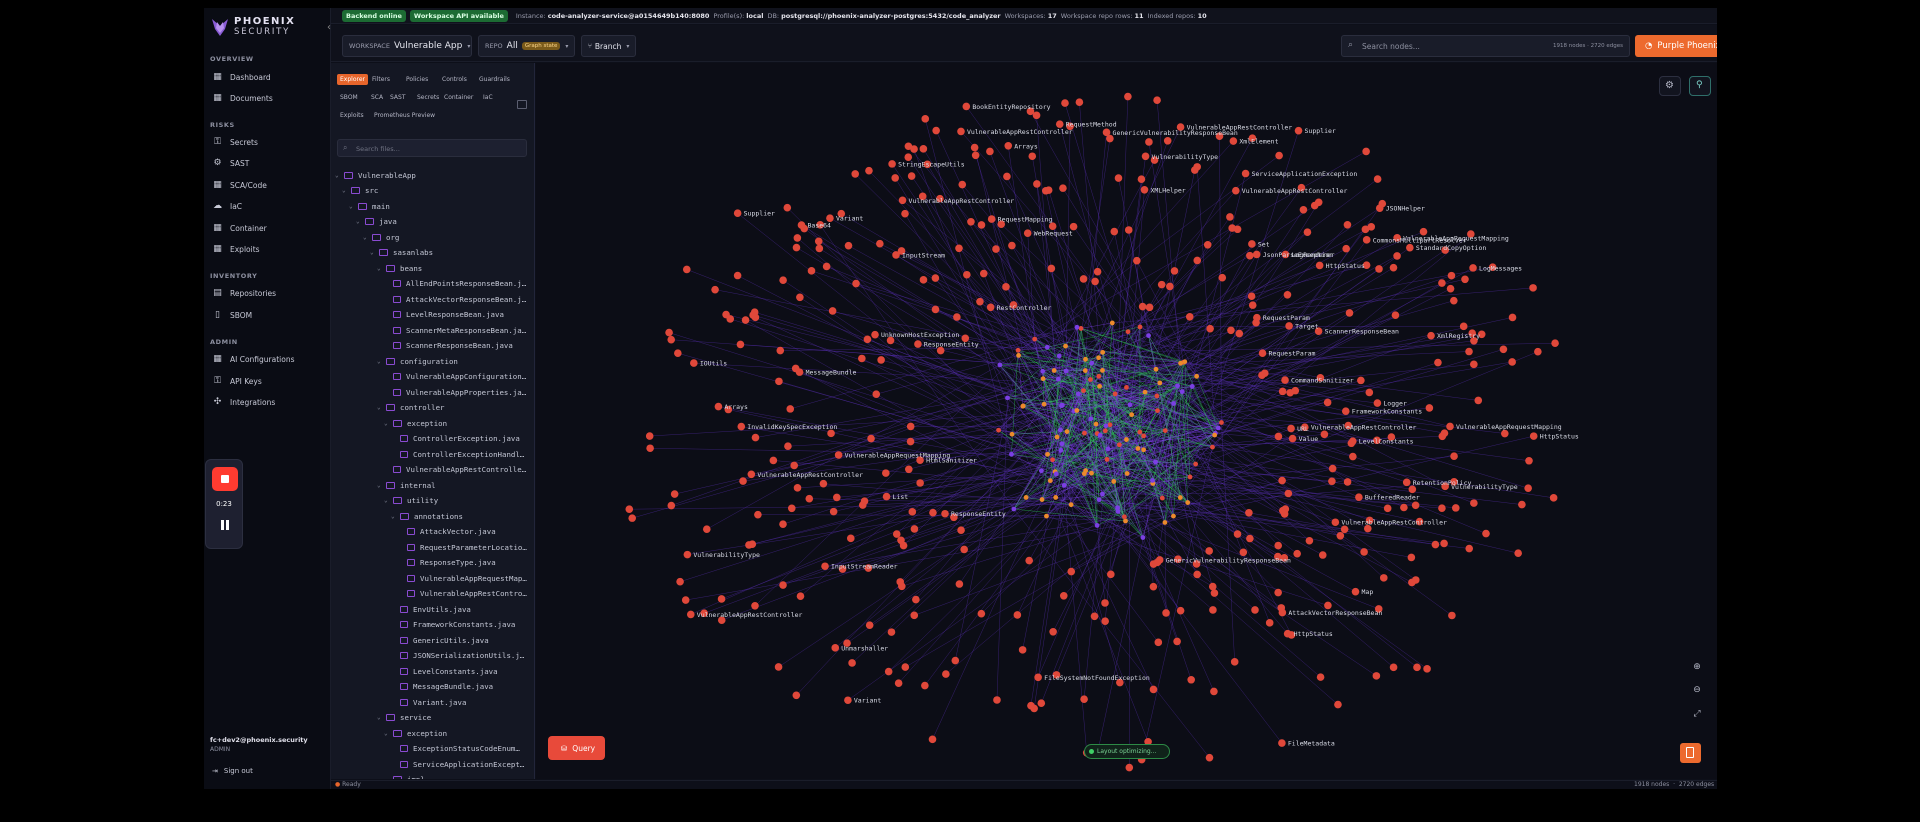 This screenshot has width=1920, height=822. I want to click on tree-folder: ⌄ beans, so click(399, 268).